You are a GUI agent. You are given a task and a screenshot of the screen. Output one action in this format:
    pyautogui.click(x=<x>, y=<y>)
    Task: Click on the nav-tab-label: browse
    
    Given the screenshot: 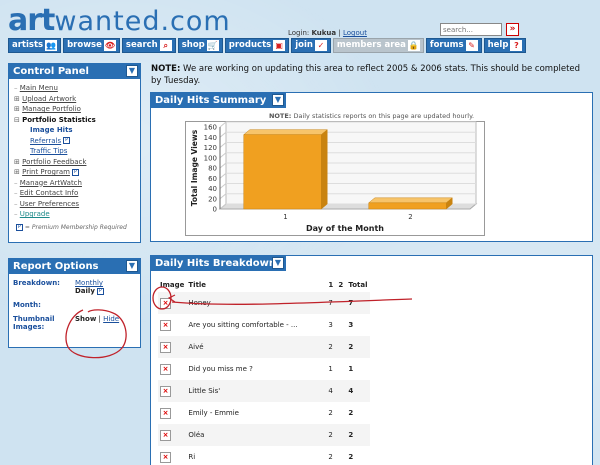 What is the action you would take?
    pyautogui.click(x=84, y=45)
    